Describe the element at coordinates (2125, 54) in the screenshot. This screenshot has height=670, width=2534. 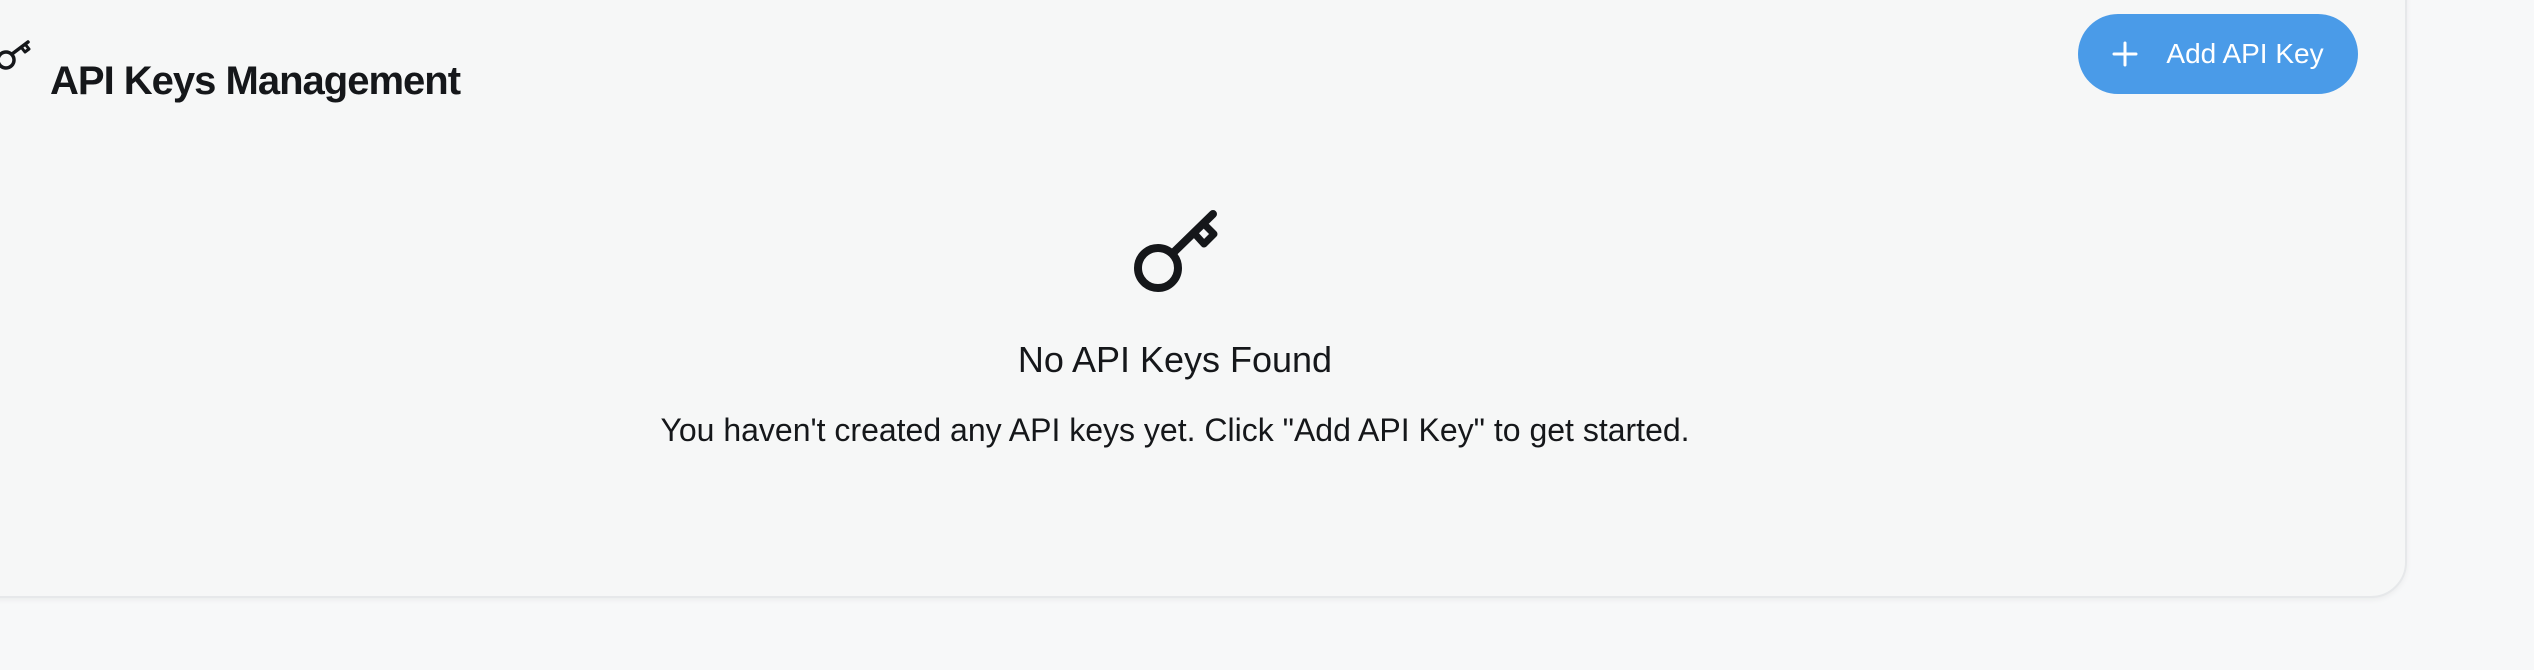
I see `plus-icon` at that location.